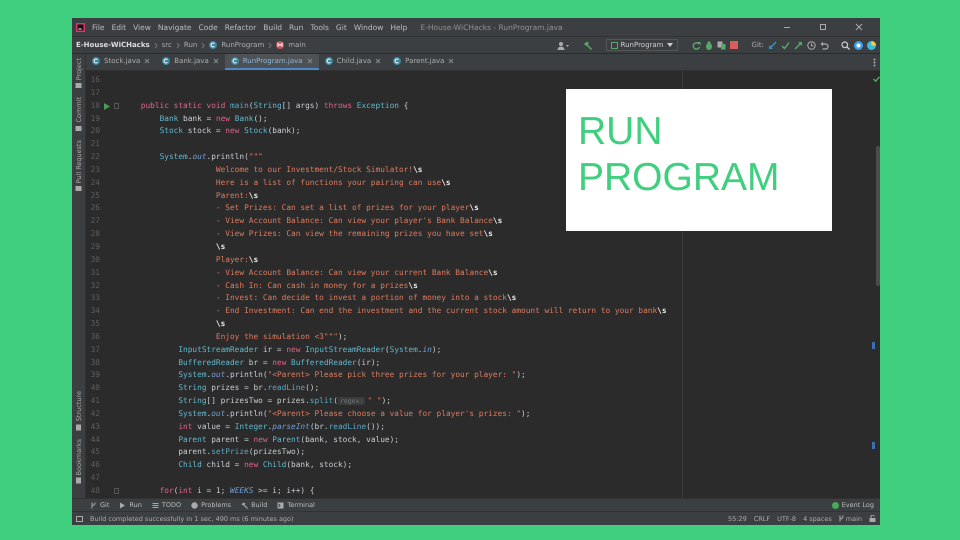 This screenshot has height=540, width=960. I want to click on caret-icon, so click(669, 45).